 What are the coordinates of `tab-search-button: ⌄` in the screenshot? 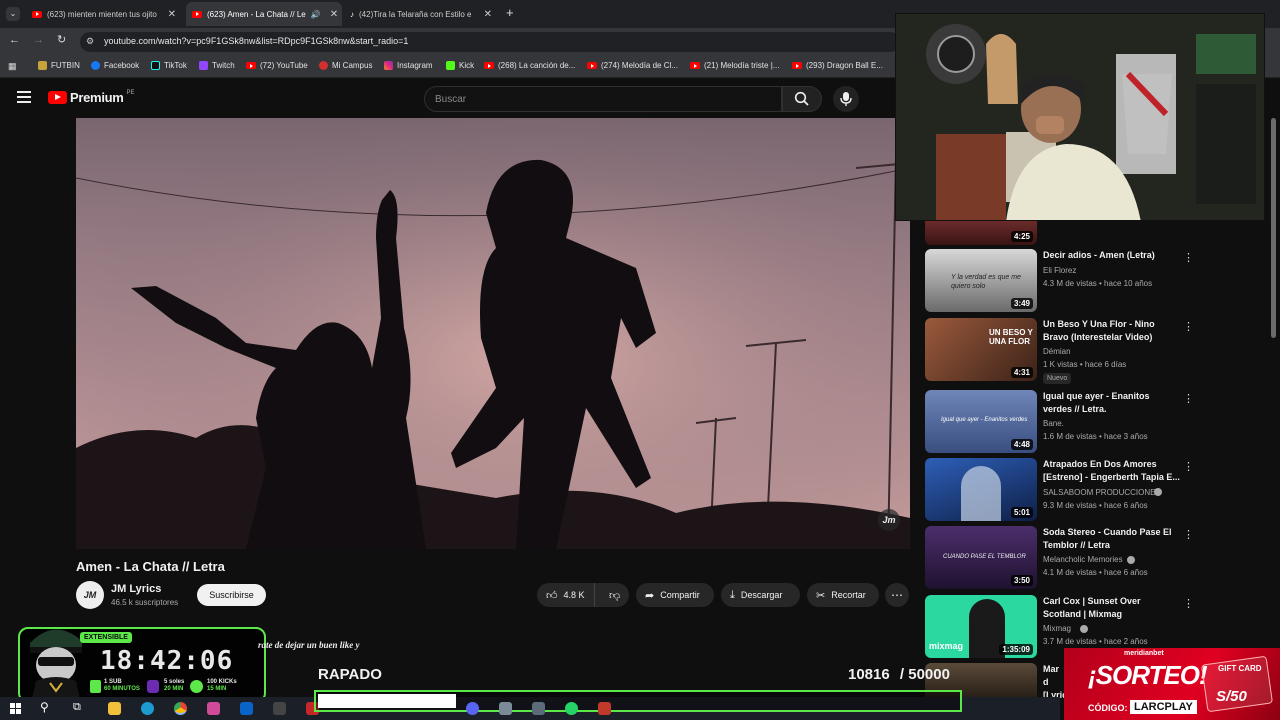 It's located at (13, 14).